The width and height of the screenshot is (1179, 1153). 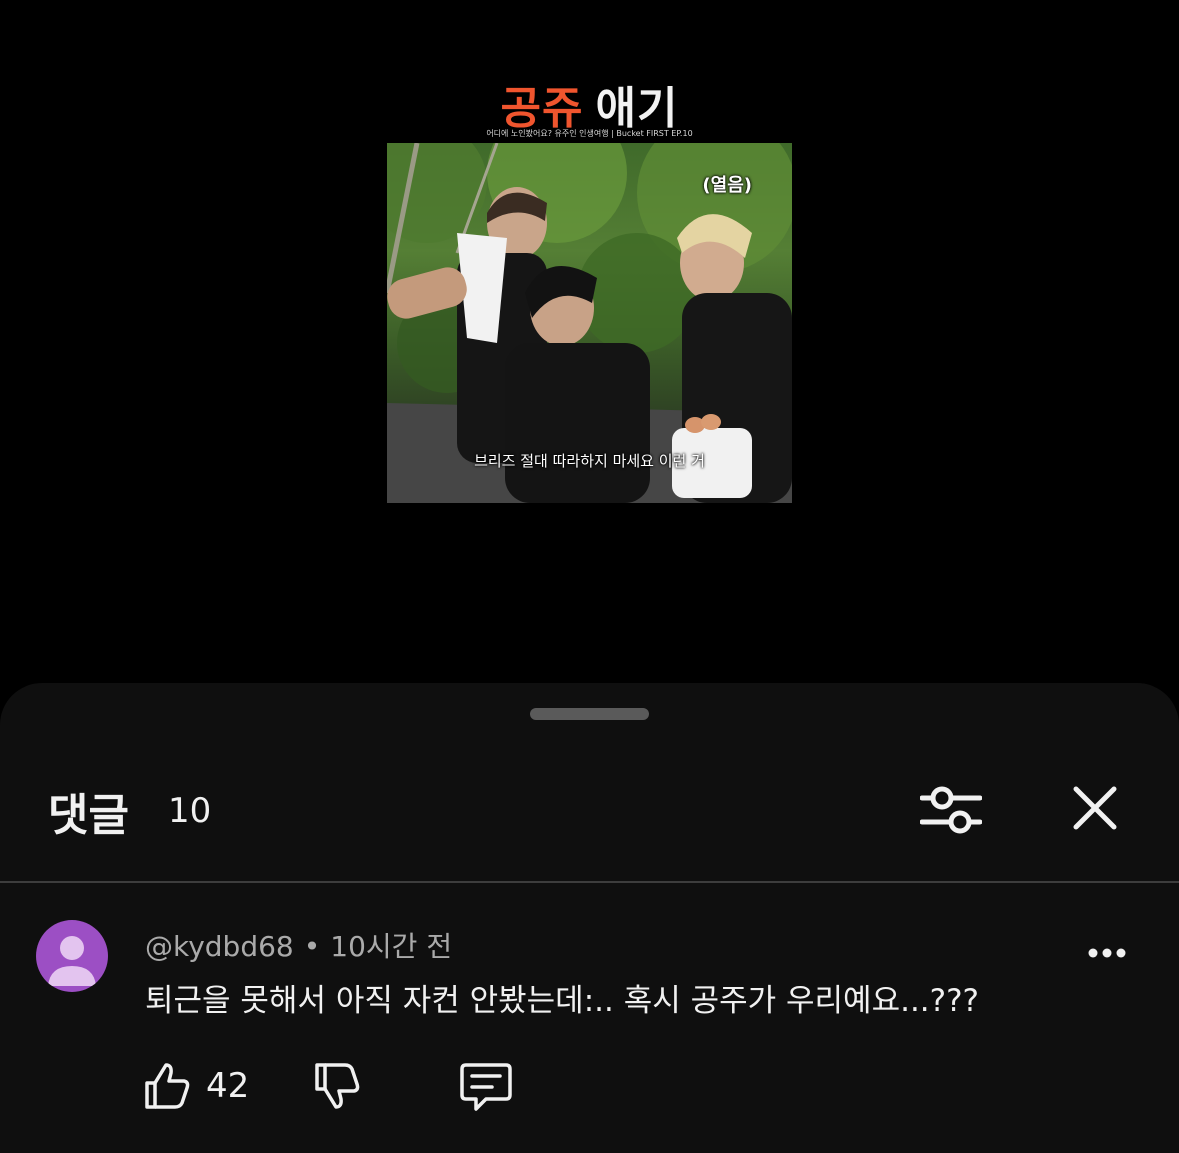 I want to click on video-caption-top: (열음), so click(x=727, y=185).